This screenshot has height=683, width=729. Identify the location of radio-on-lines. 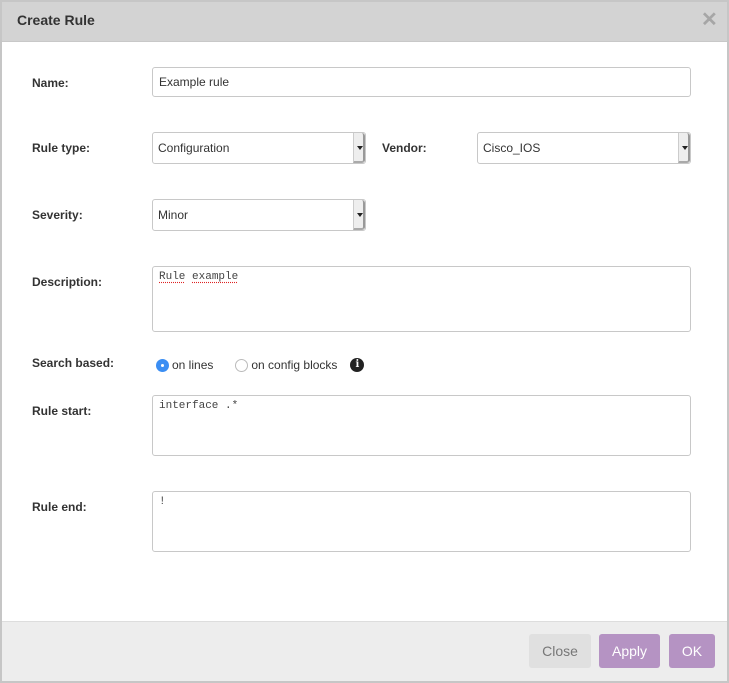
(162, 365).